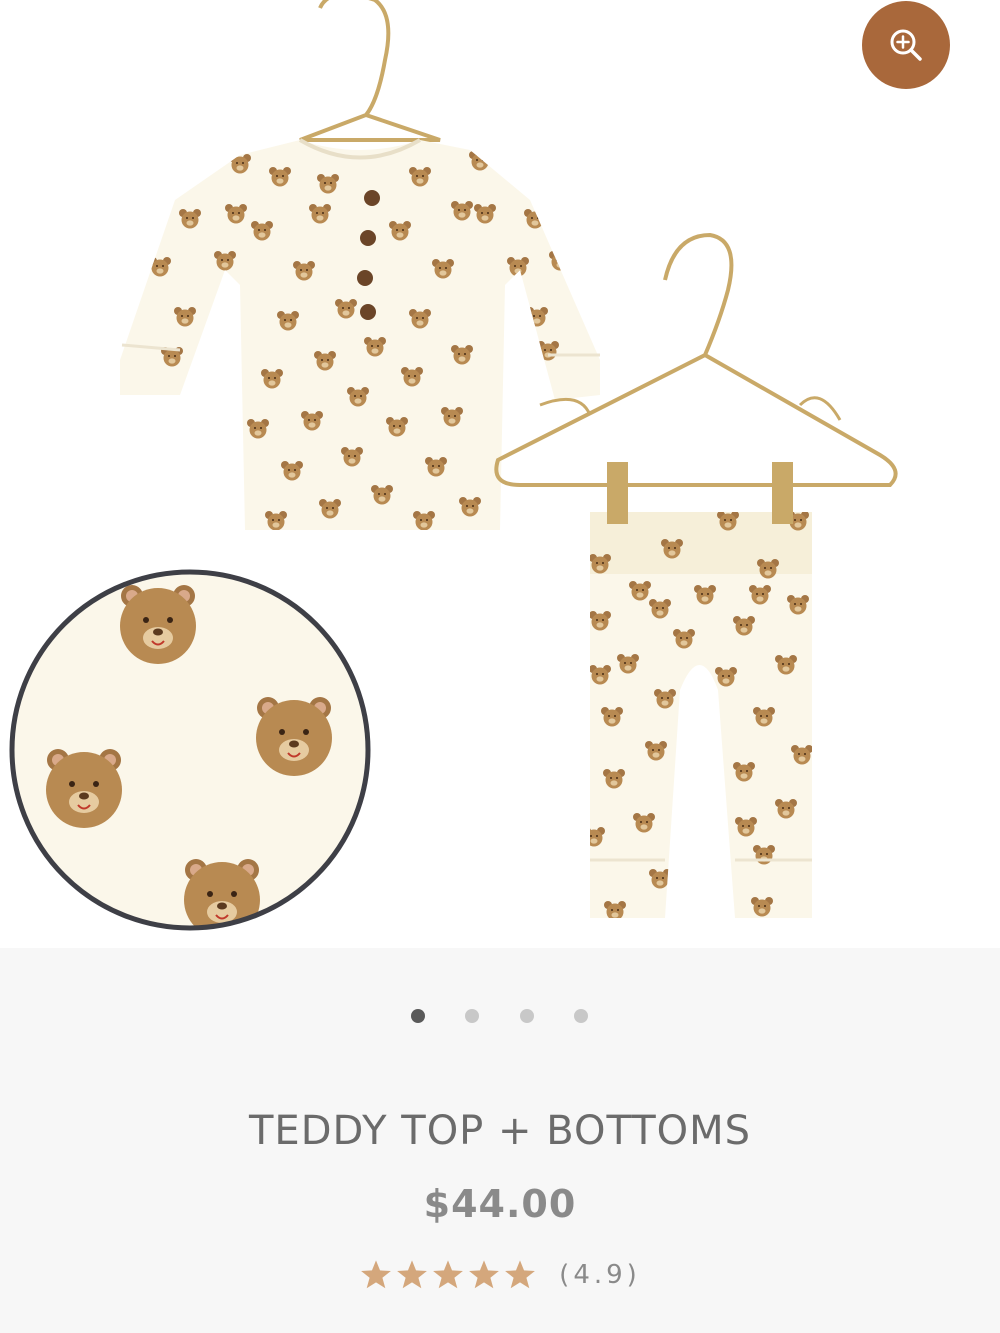  I want to click on product-rating: (4.9), so click(500, 1275).